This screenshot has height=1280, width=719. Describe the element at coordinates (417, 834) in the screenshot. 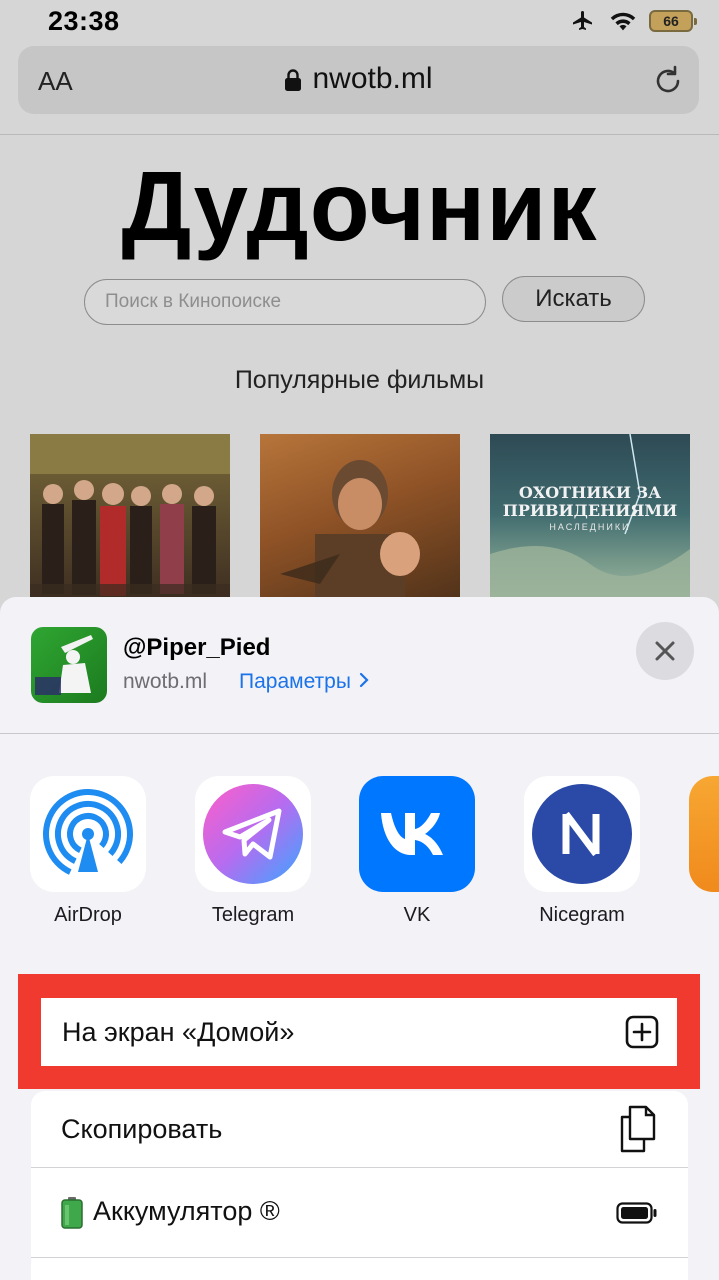

I see `vk-icon` at that location.